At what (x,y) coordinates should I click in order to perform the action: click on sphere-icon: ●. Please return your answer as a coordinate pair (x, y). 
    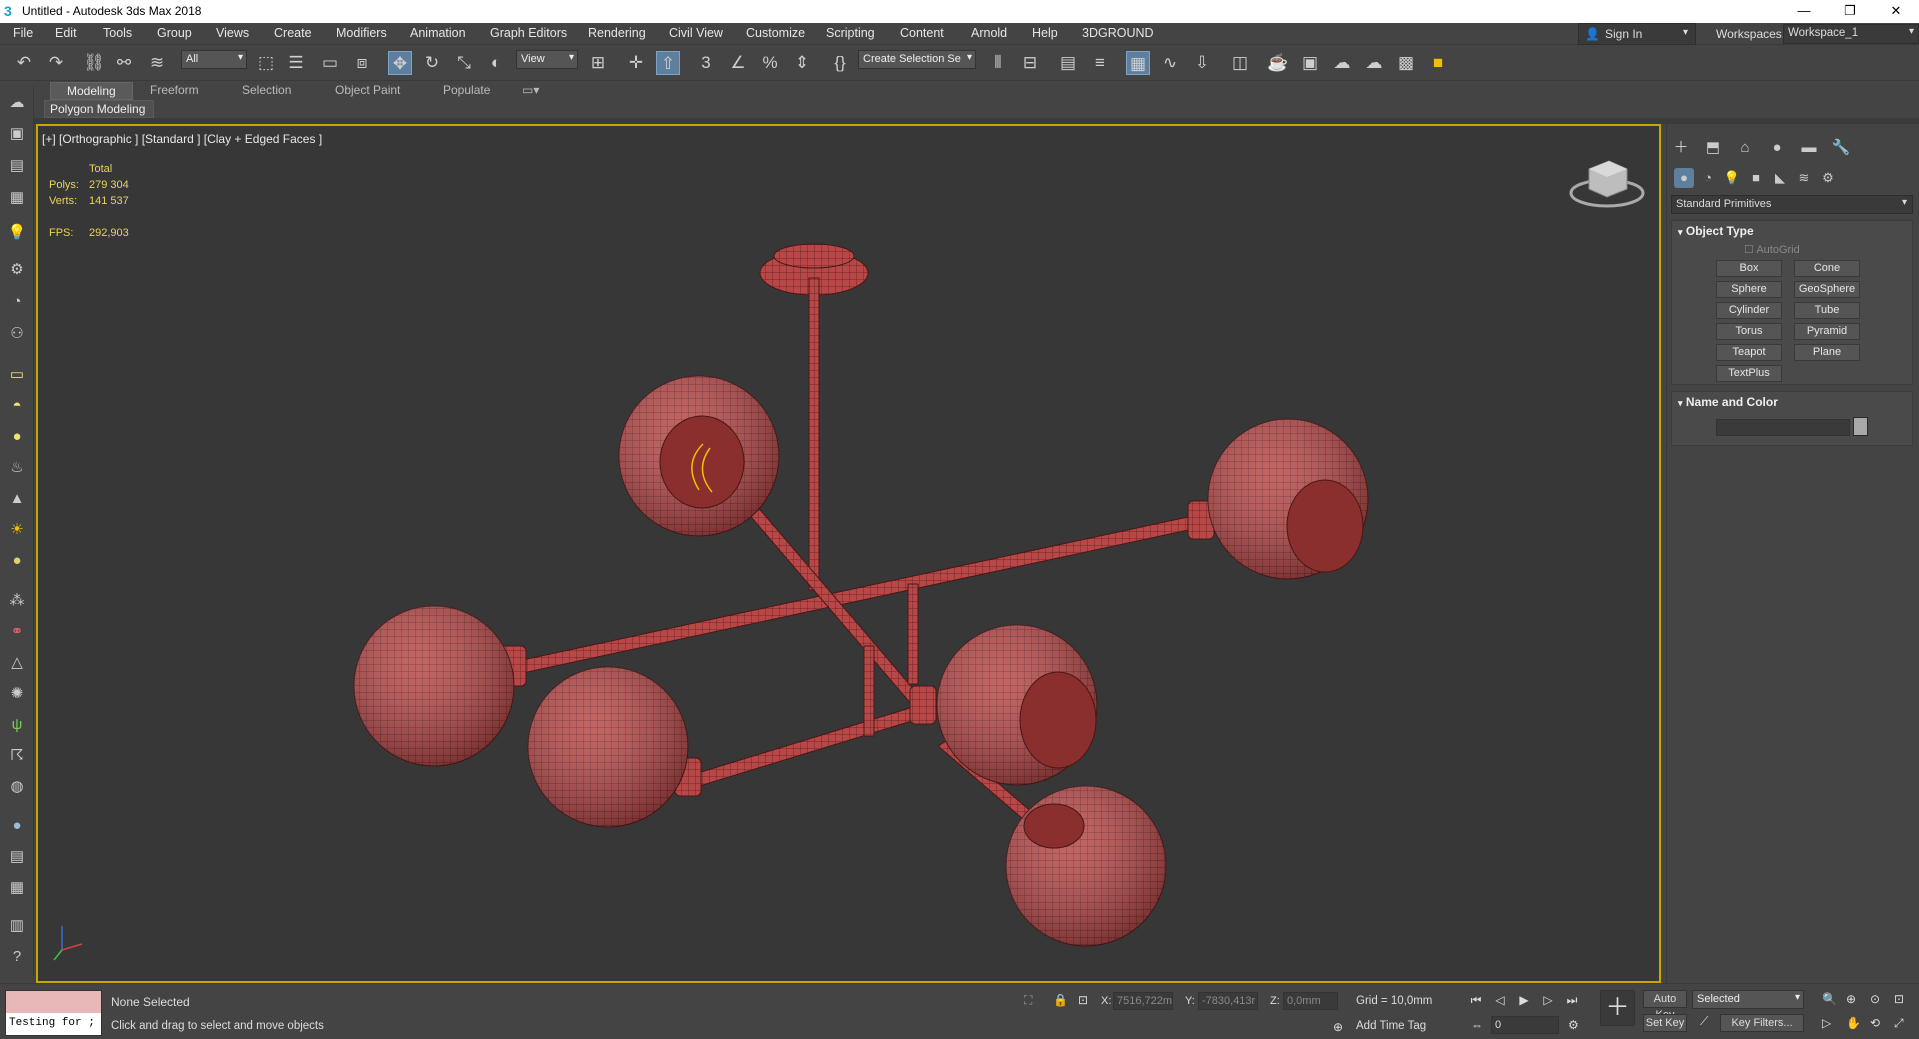
    Looking at the image, I should click on (17, 437).